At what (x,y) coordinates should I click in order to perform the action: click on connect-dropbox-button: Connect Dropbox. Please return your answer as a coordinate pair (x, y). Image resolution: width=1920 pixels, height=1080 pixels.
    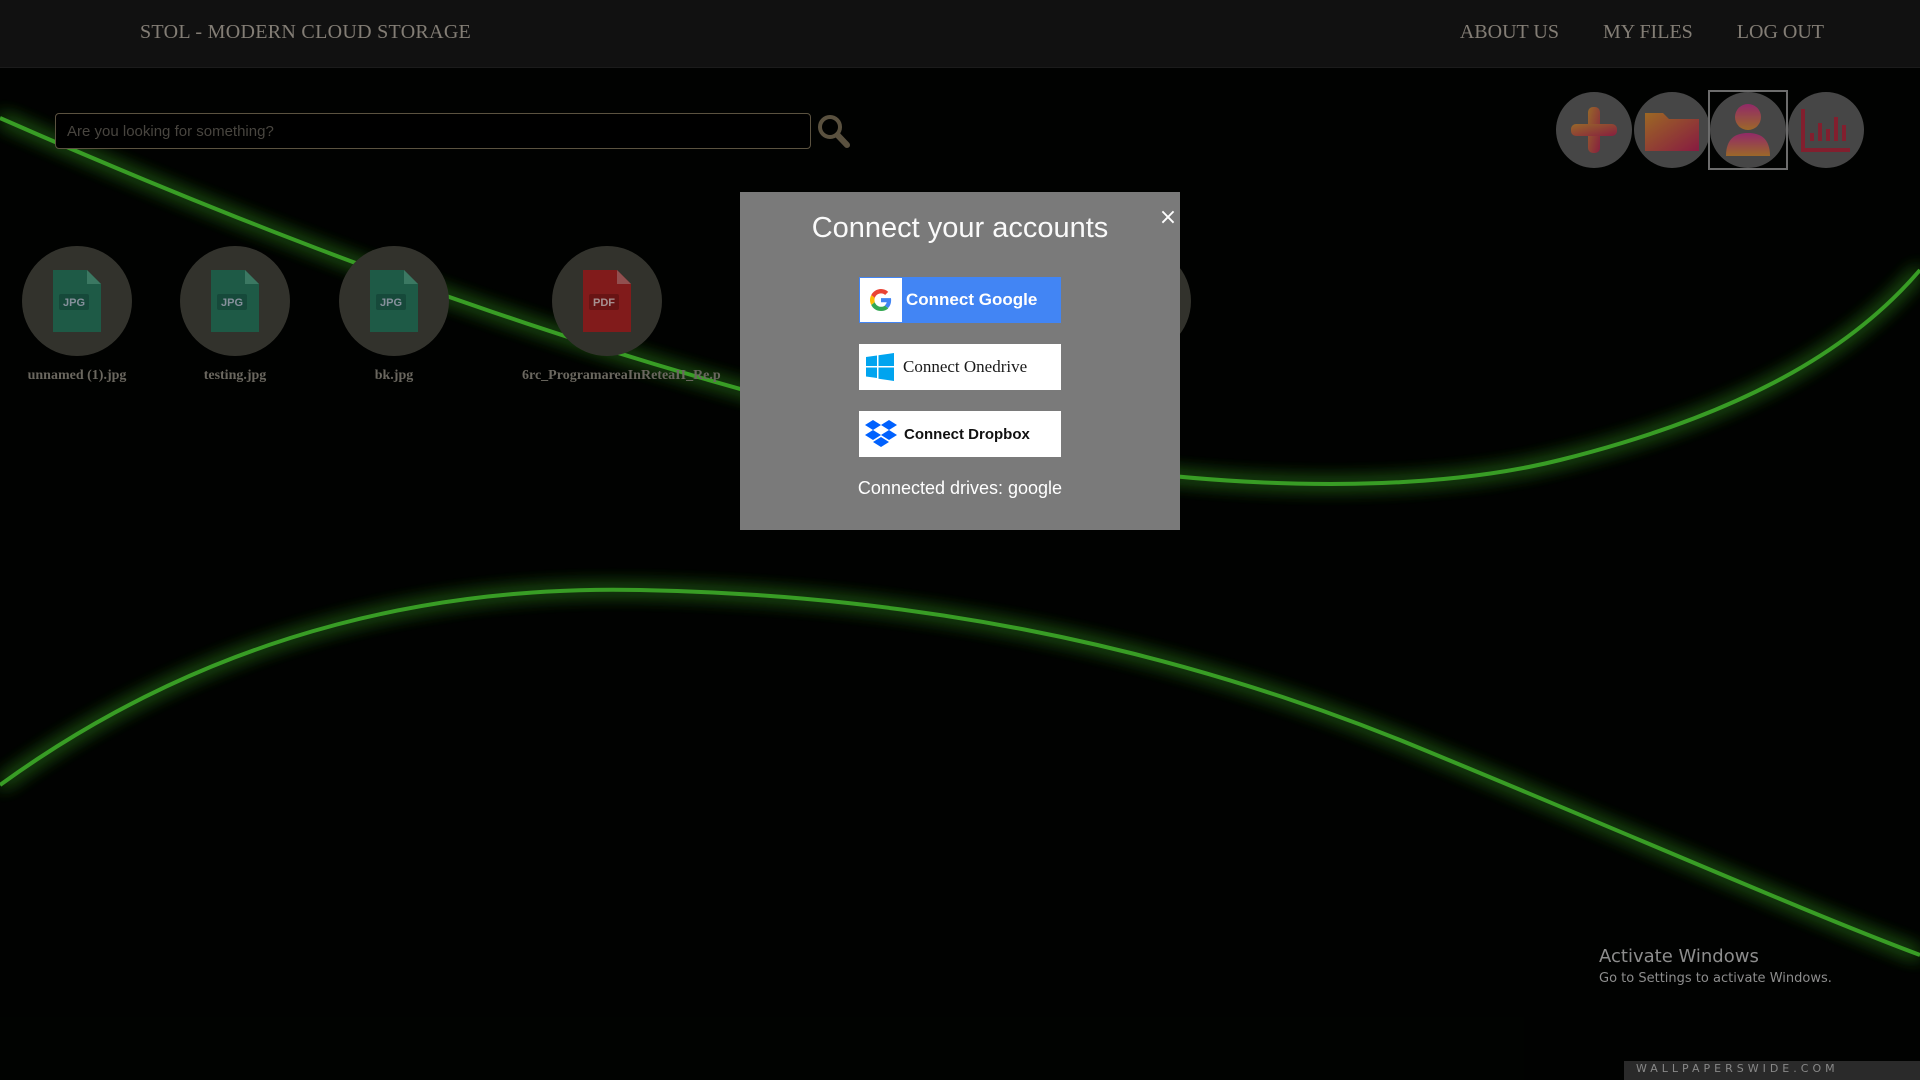
    Looking at the image, I should click on (960, 434).